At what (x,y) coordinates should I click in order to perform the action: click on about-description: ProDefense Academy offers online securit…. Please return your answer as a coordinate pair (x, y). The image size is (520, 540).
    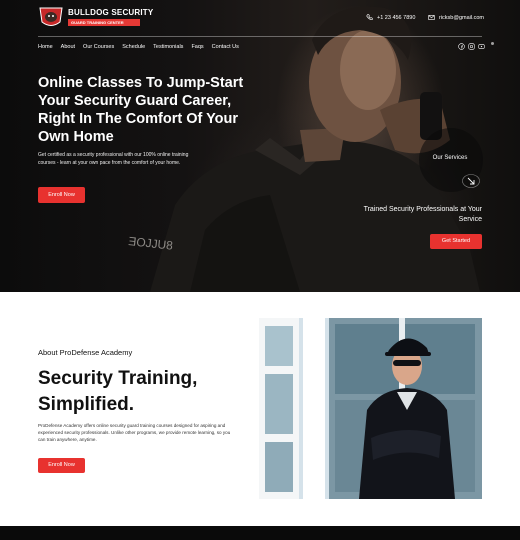
    Looking at the image, I should click on (134, 432).